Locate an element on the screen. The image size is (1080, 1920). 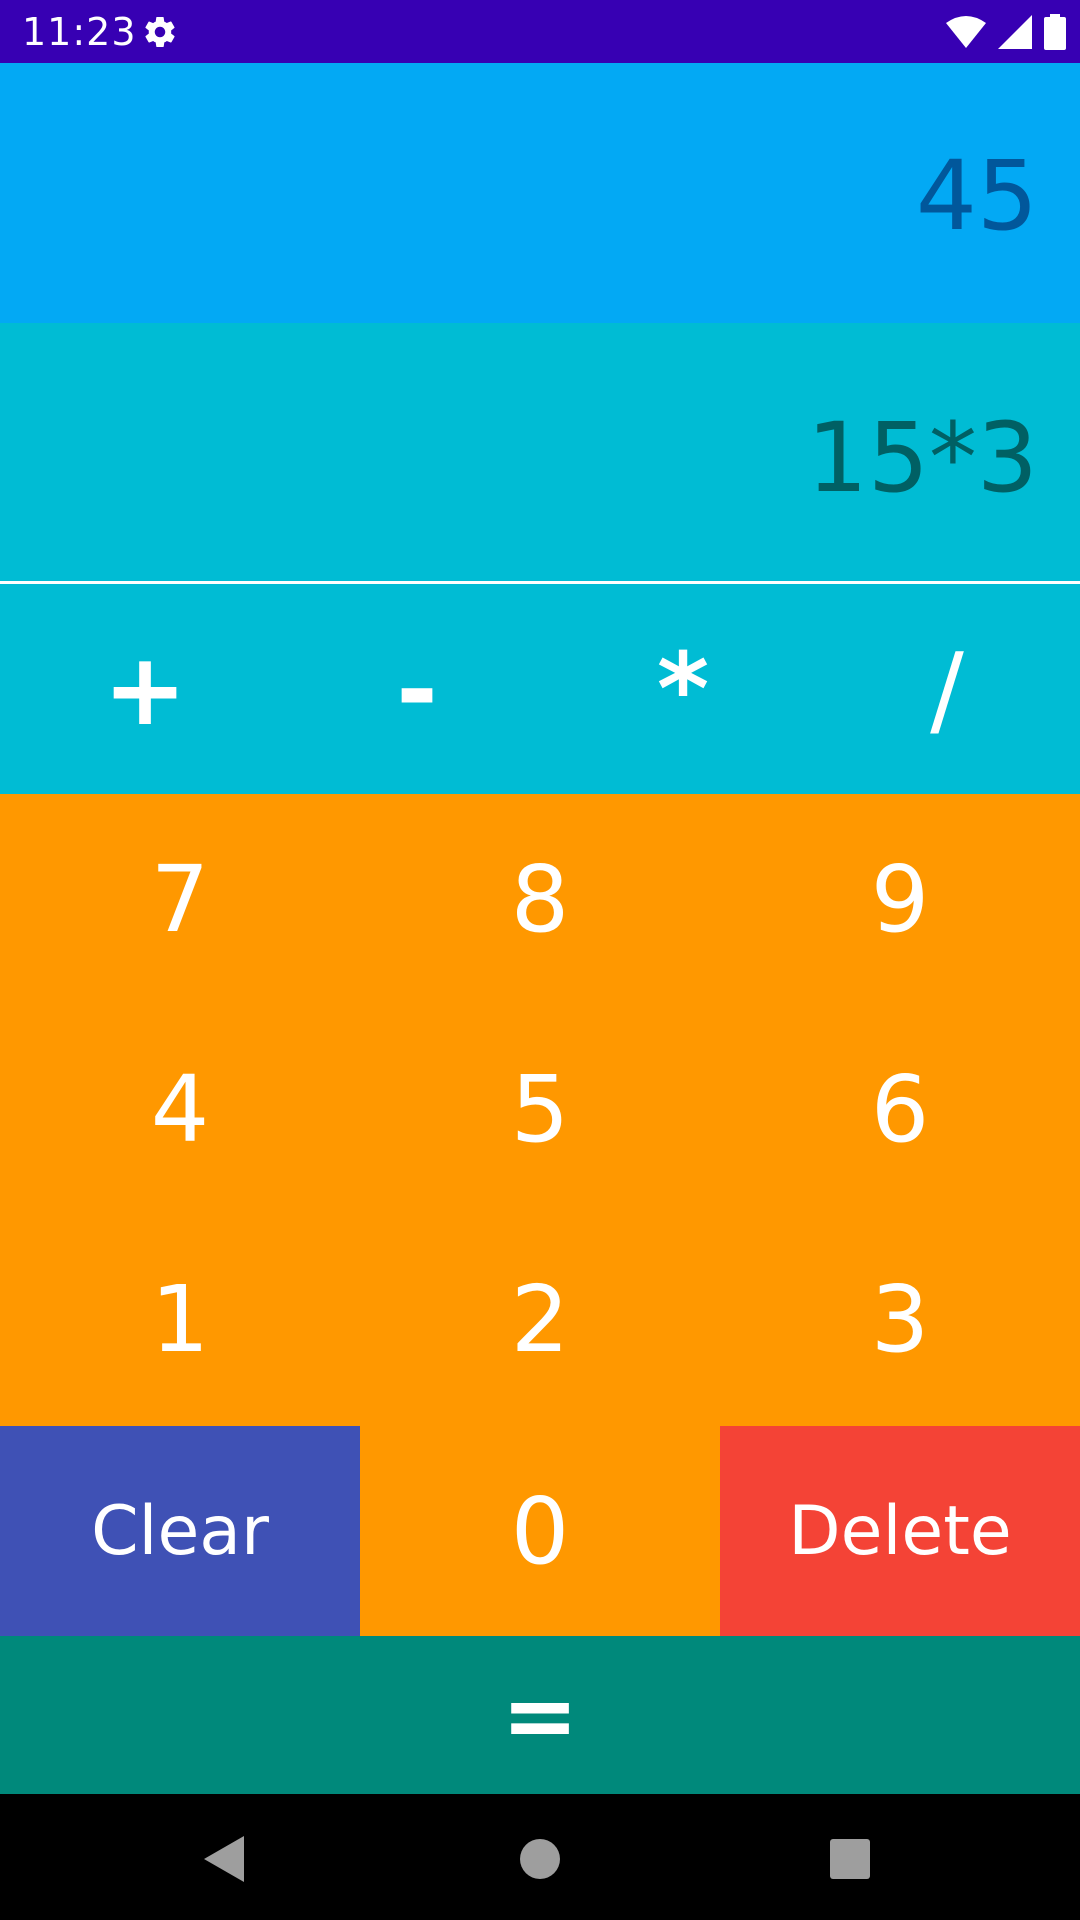
expression-display: 15*3 is located at coordinates (540, 452).